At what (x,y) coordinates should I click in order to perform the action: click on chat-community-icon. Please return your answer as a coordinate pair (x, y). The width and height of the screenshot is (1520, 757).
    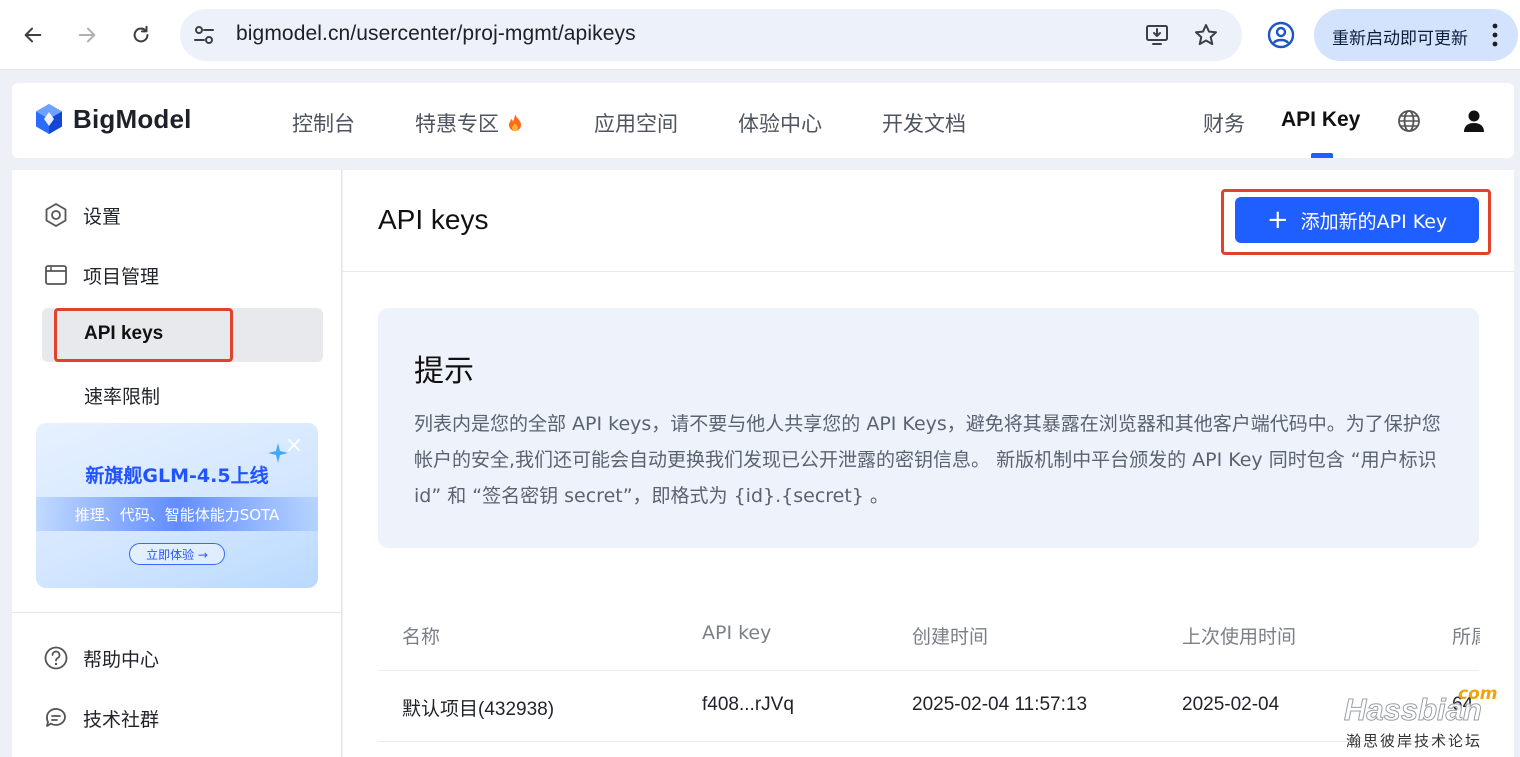
    Looking at the image, I should click on (56, 717).